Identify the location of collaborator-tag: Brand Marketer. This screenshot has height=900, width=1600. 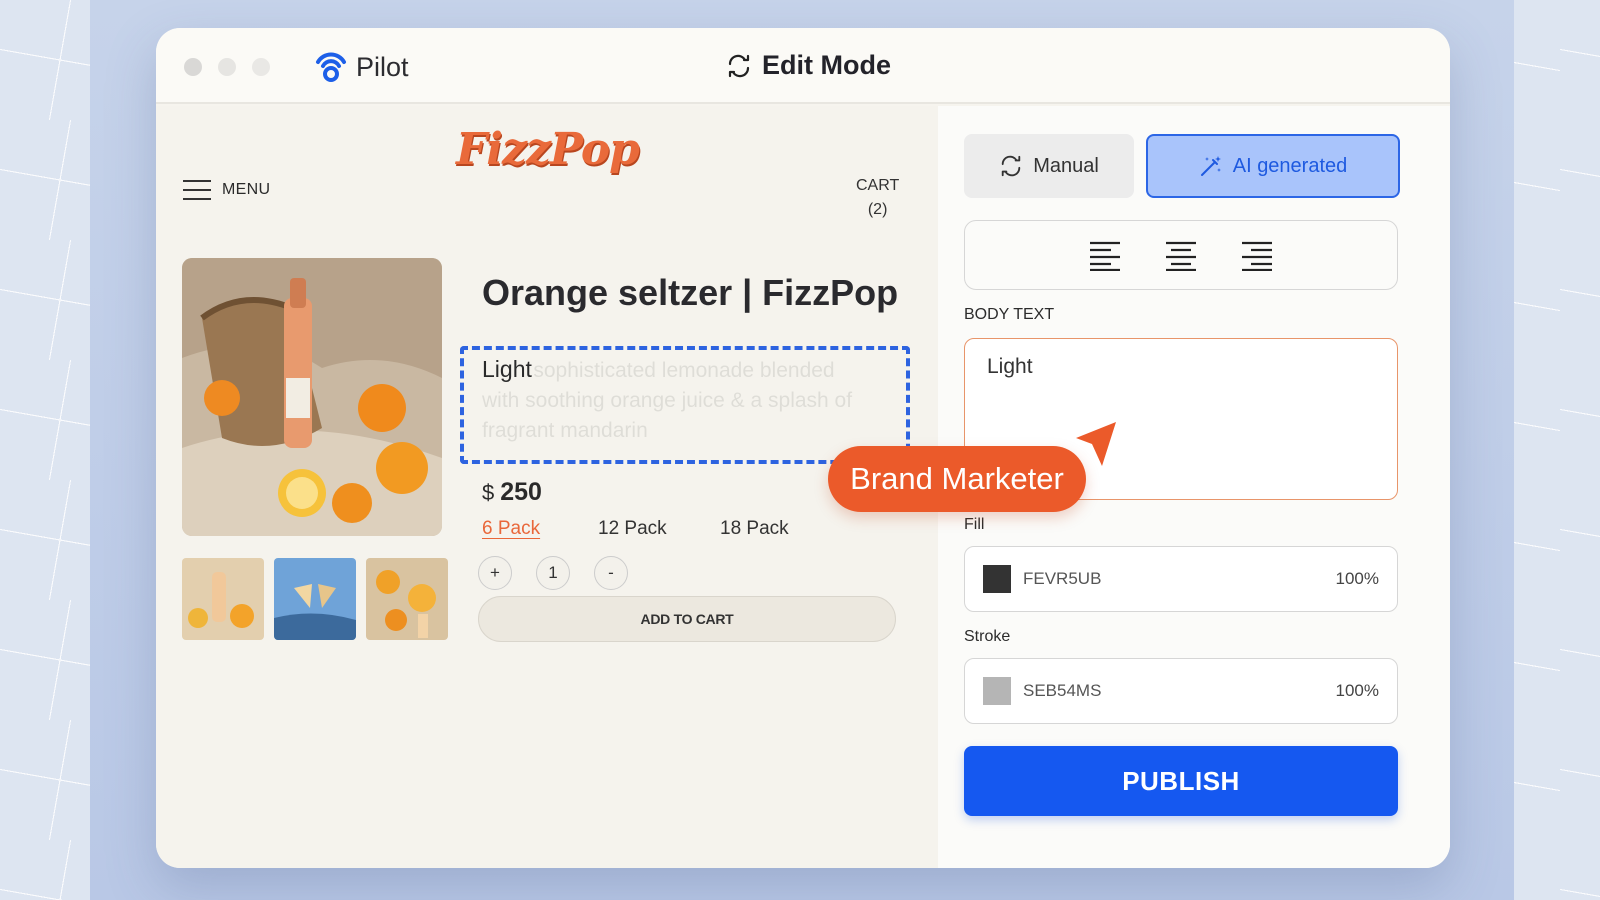
(957, 479).